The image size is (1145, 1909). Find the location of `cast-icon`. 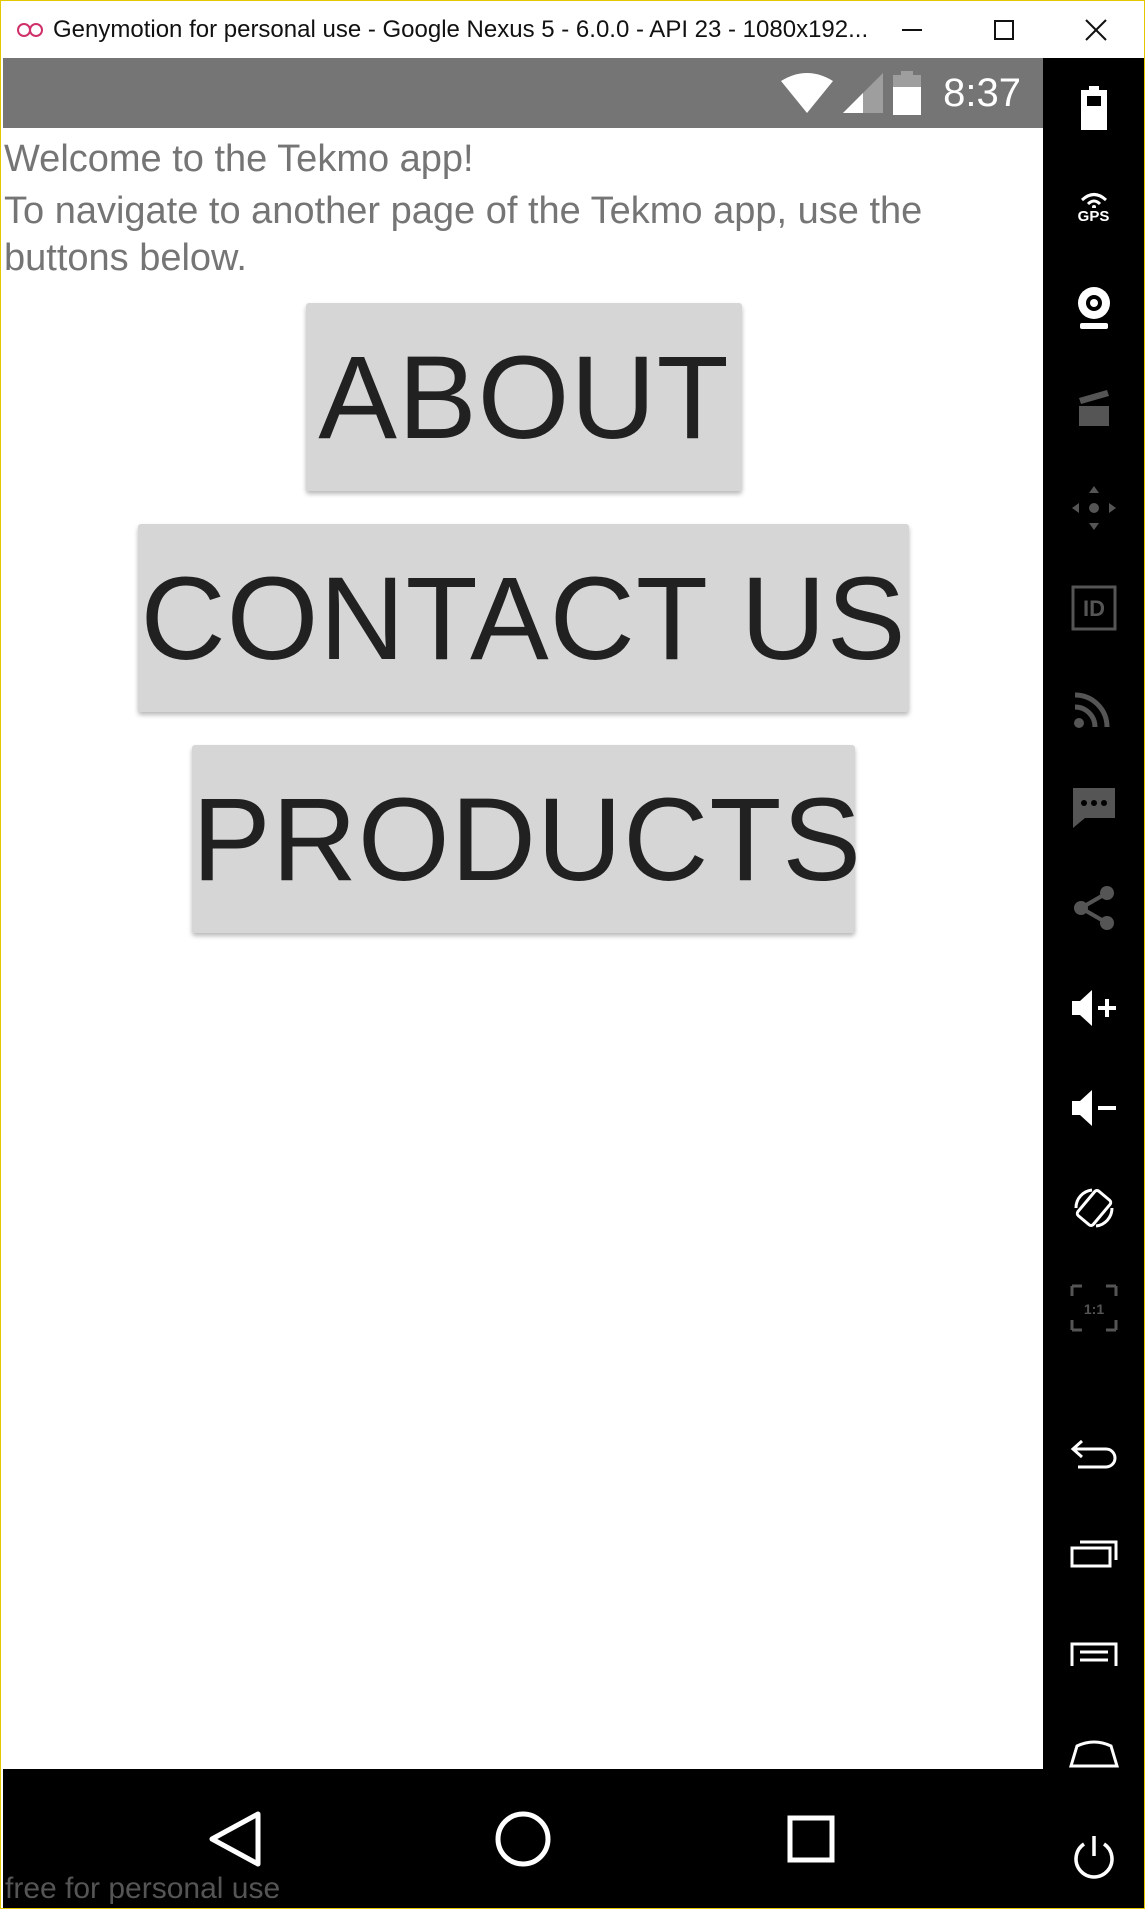

cast-icon is located at coordinates (1091, 710).